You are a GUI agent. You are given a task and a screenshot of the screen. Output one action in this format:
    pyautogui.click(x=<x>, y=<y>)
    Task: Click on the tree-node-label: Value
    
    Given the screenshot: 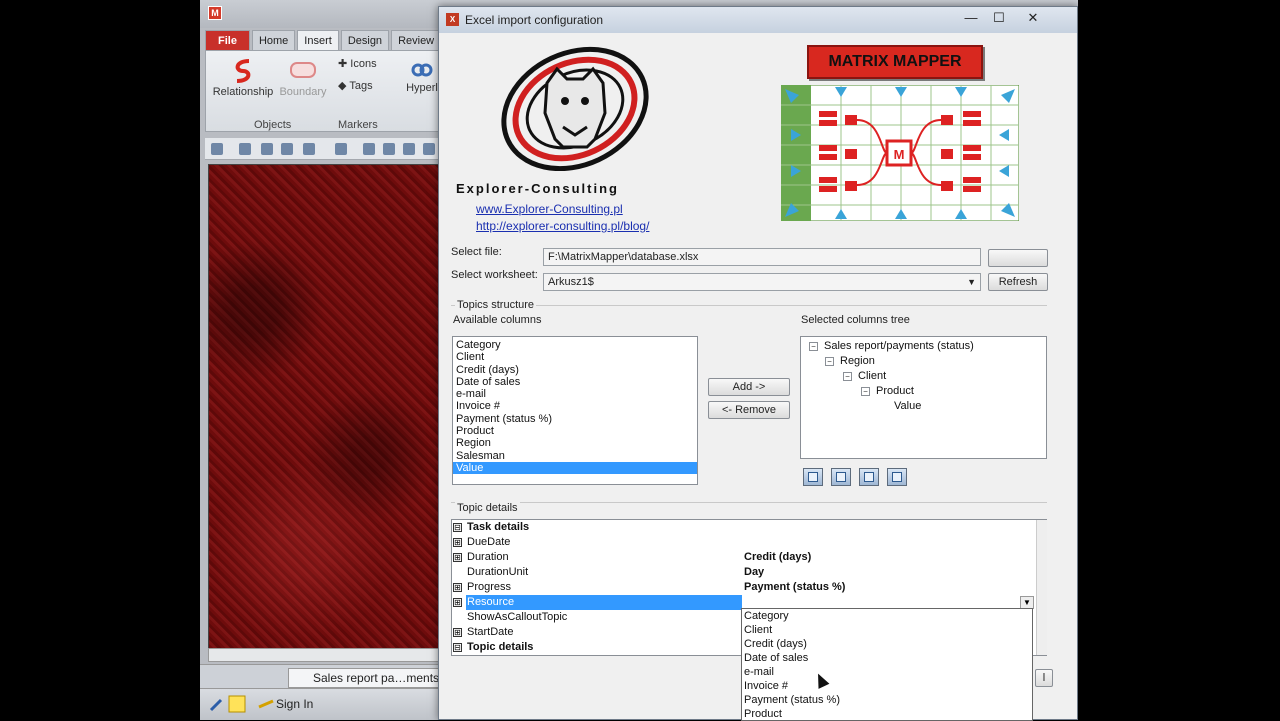 What is the action you would take?
    pyautogui.click(x=908, y=406)
    